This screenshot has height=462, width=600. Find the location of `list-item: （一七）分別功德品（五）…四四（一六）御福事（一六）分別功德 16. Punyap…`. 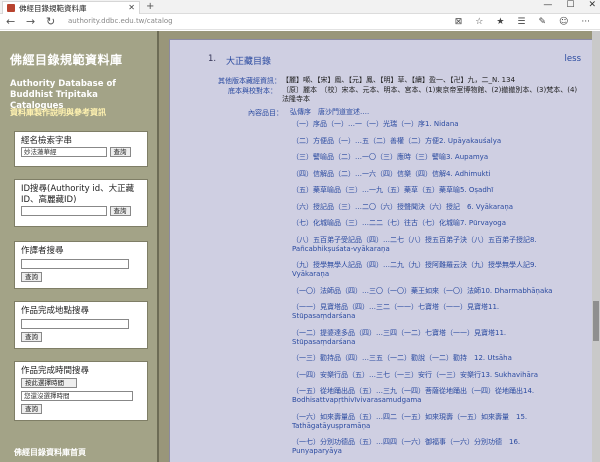

list-item: （一七）分別功德品（五）…四四（一六）御福事（一六）分別功德 16. Punyap… is located at coordinates (439, 447).